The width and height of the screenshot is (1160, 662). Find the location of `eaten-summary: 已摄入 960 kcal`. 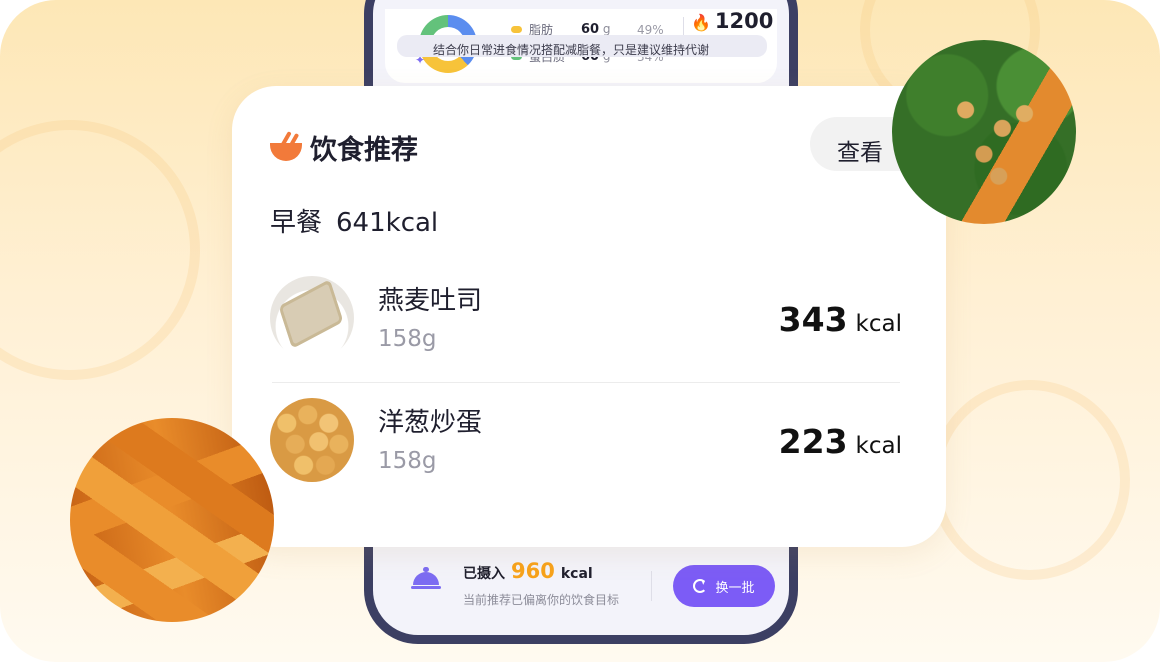

eaten-summary: 已摄入 960 kcal is located at coordinates (528, 571).